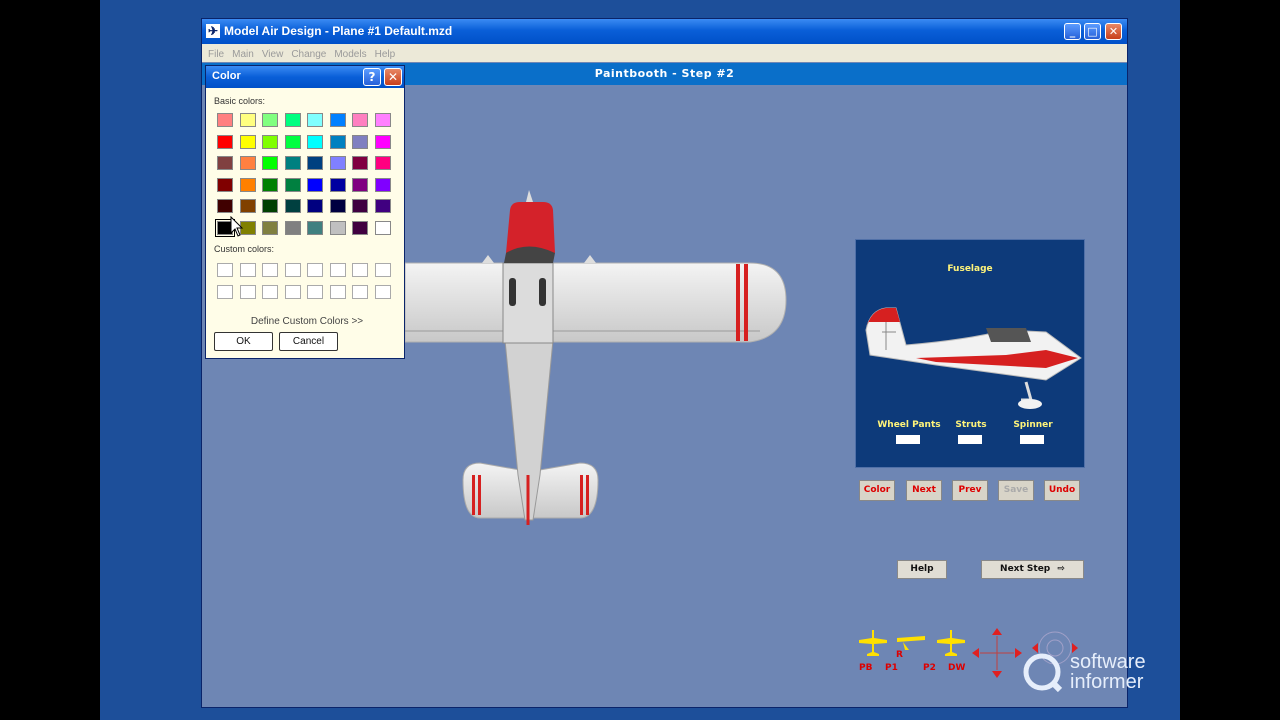  What do you see at coordinates (1113, 31) in the screenshot?
I see `close-button: ✕` at bounding box center [1113, 31].